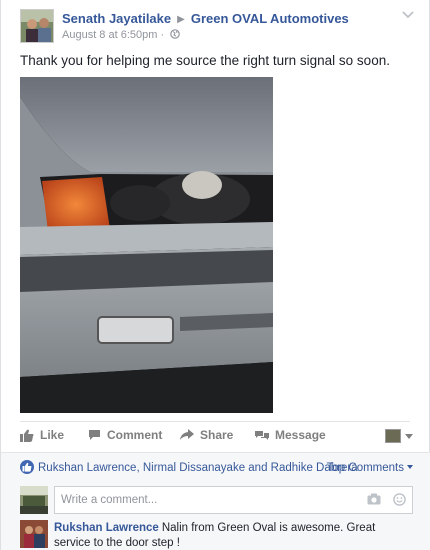 Image resolution: width=430 pixels, height=550 pixels. I want to click on post-author-line: Senath Jayatilake ▶ Green OVAL Automotives, so click(205, 18).